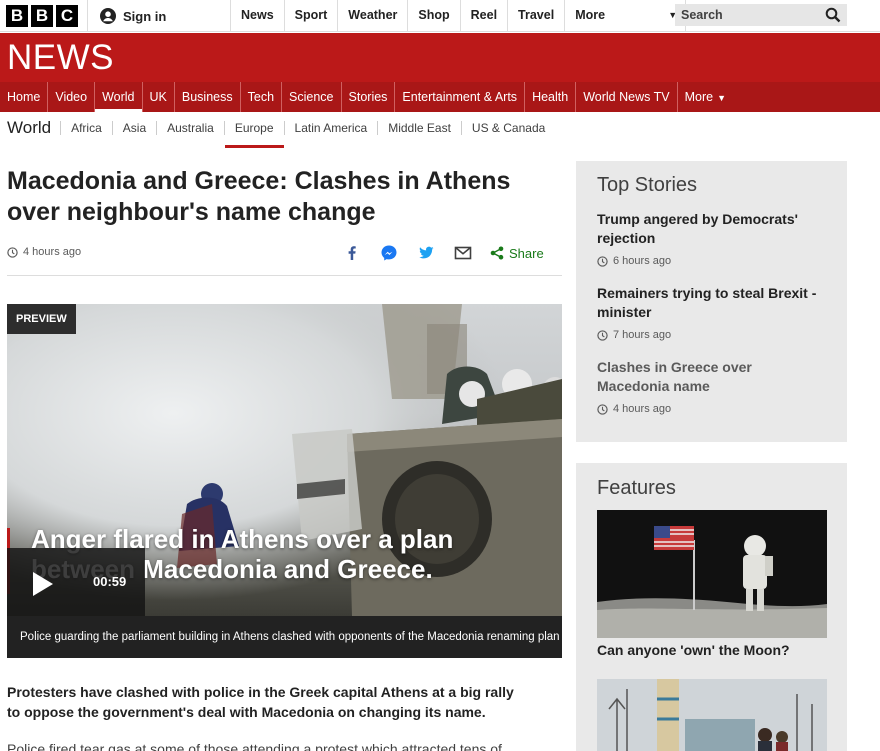 This screenshot has width=880, height=751. I want to click on nav-world-news-tv: World News TV, so click(627, 97).